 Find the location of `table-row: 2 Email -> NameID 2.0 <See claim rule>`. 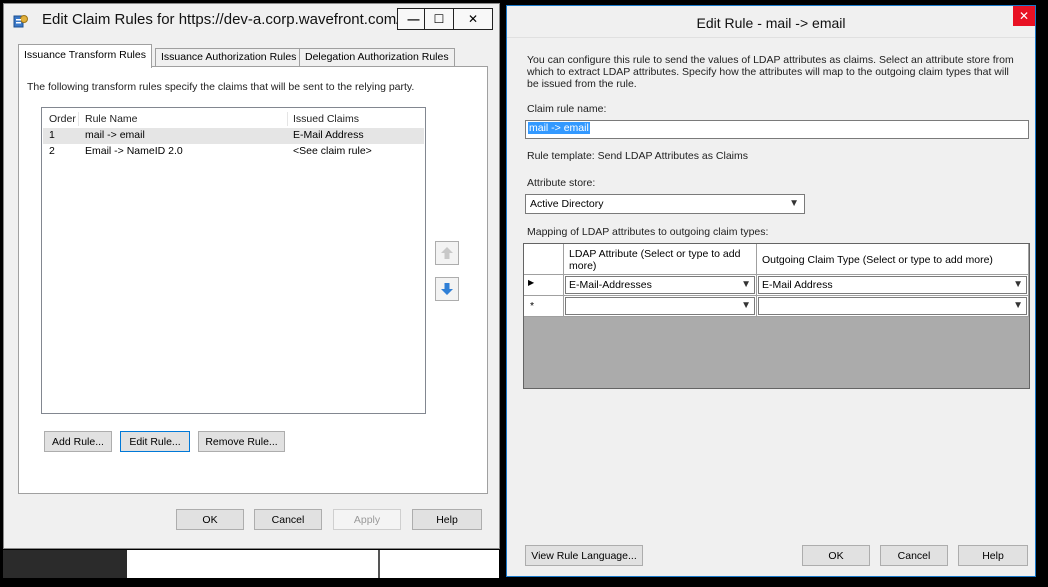

table-row: 2 Email -> NameID 2.0 <See claim rule> is located at coordinates (233, 152).